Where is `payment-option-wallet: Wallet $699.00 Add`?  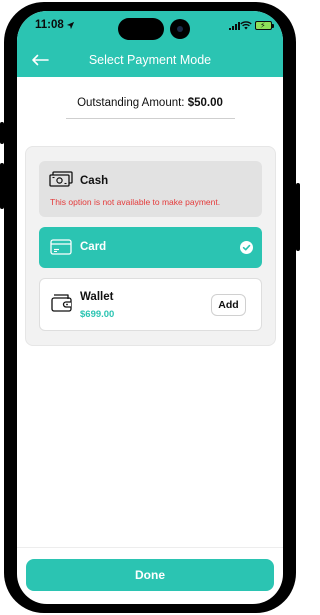
payment-option-wallet: Wallet $699.00 Add is located at coordinates (150, 304).